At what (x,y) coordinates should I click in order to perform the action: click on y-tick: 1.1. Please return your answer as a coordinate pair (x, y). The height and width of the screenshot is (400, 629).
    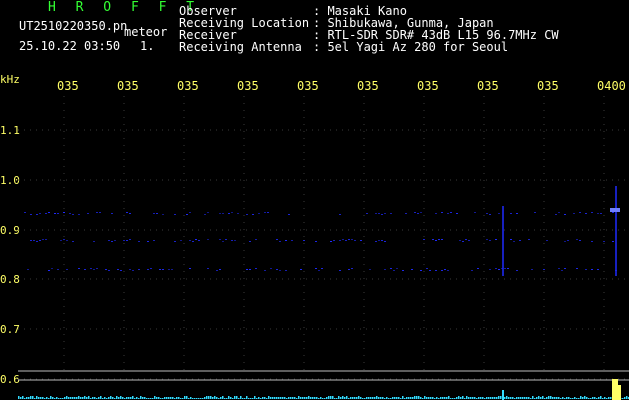
    Looking at the image, I should click on (10, 130).